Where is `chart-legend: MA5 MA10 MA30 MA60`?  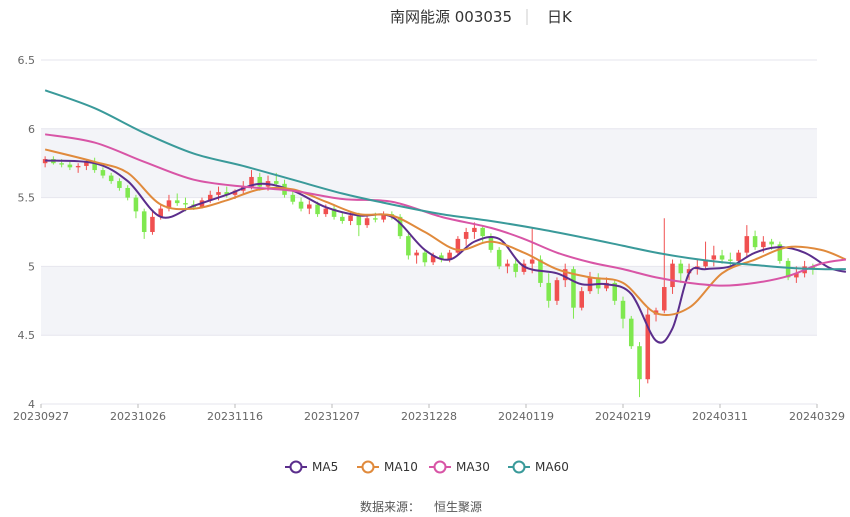
chart-legend: MA5 MA10 MA30 MA60 is located at coordinates (427, 467).